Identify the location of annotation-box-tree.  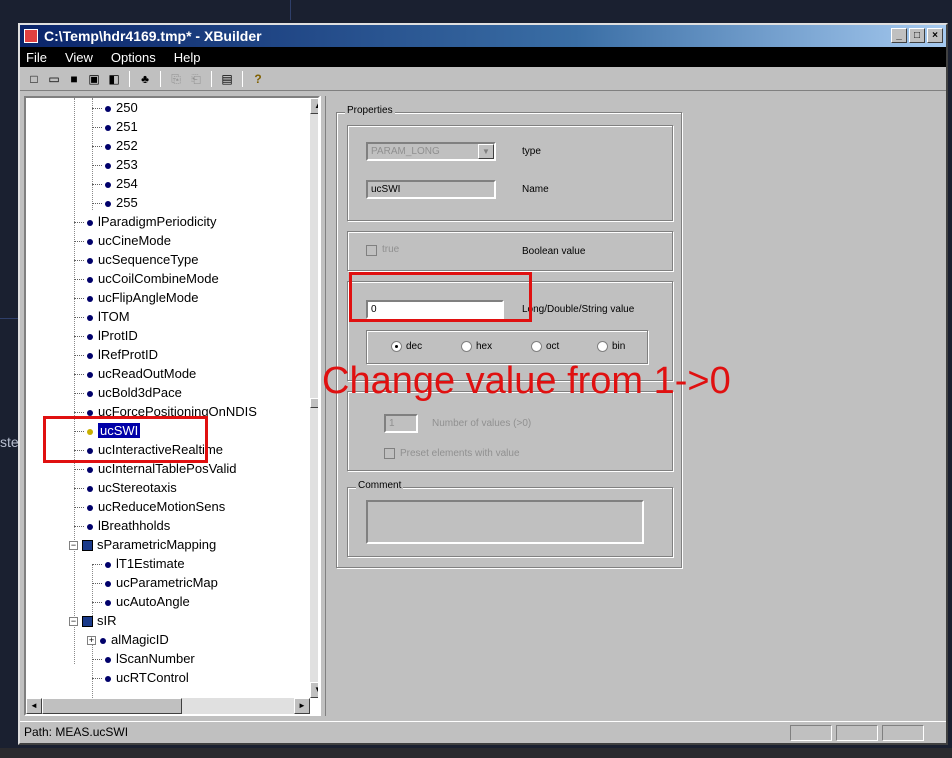
(125, 439).